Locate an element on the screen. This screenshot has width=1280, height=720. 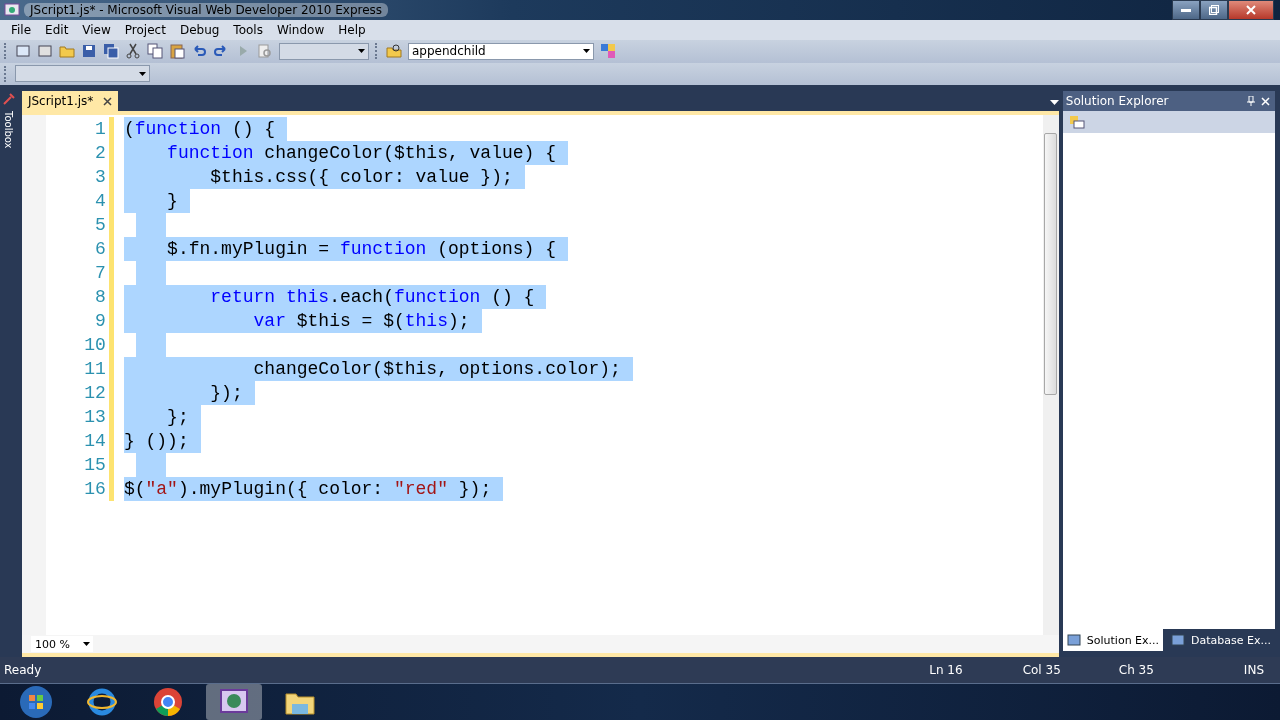
line-number: 12 is located at coordinates (94, 393).